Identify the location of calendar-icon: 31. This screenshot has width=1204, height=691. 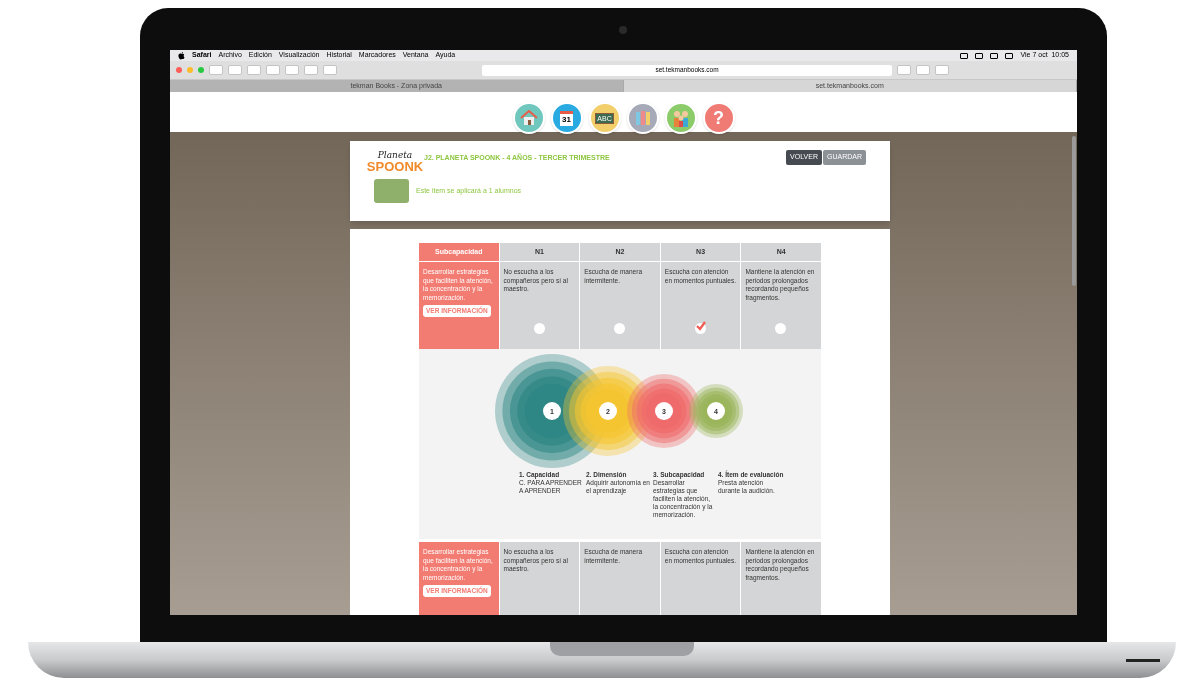
(566, 118).